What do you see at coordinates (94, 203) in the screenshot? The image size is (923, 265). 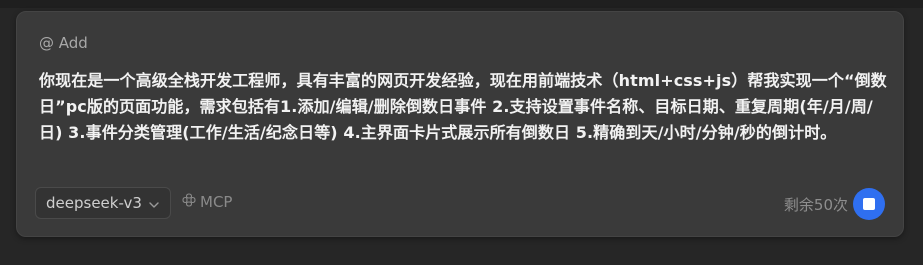 I see `model-select-value: deepseek-v3` at bounding box center [94, 203].